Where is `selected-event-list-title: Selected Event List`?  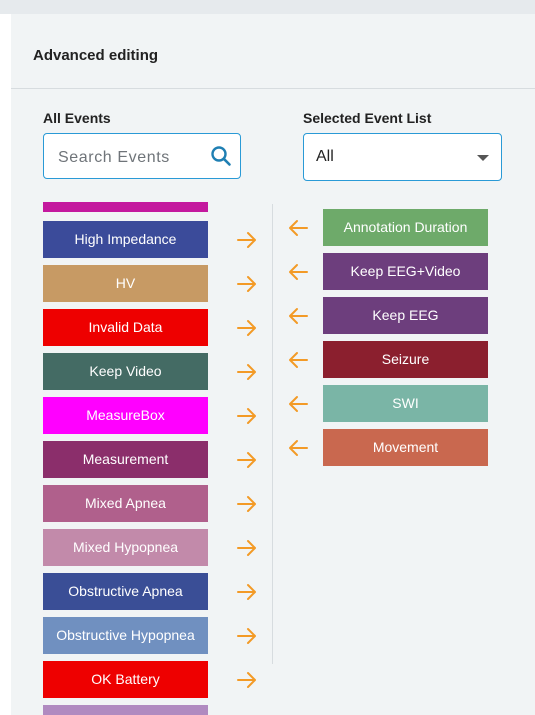 selected-event-list-title: Selected Event List is located at coordinates (367, 118).